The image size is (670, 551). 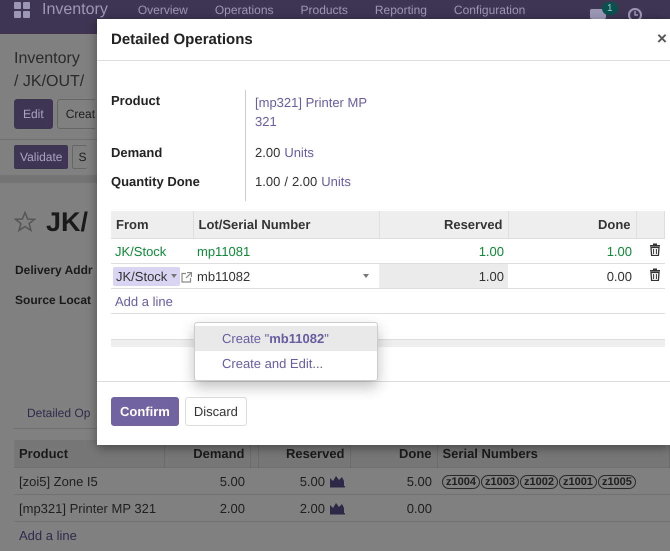 I want to click on serial-tag: z1002, so click(x=539, y=482).